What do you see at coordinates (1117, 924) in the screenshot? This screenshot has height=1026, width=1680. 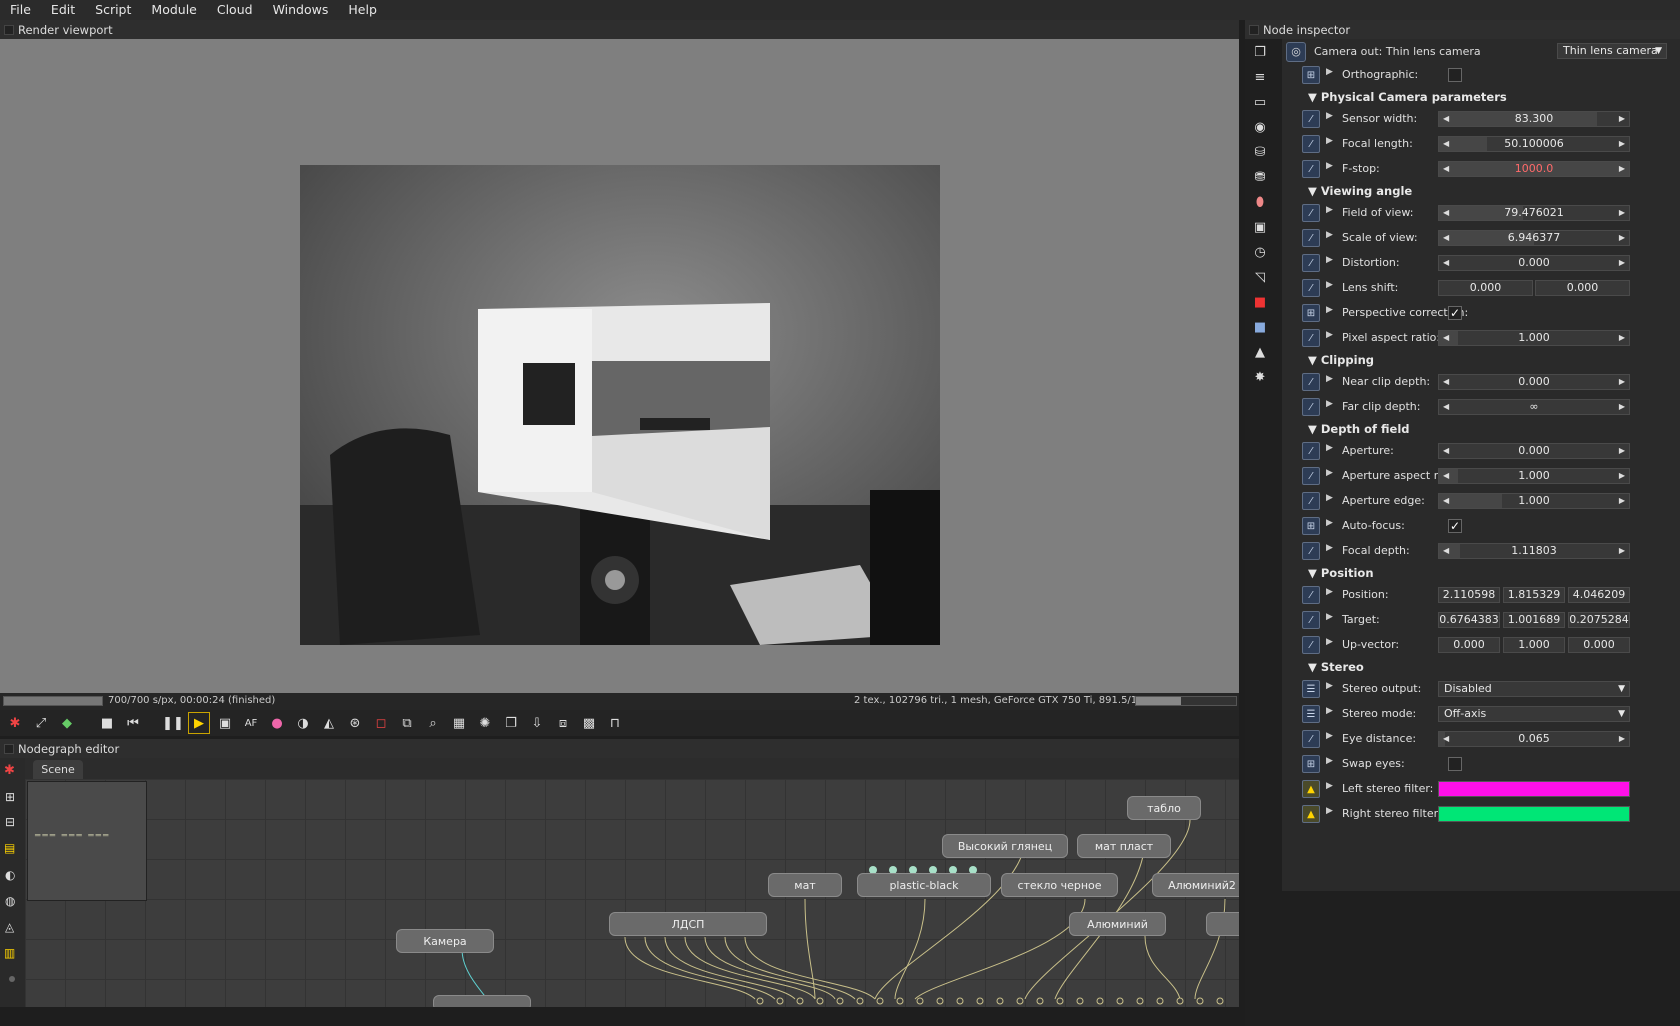 I see `node-aluminium: Алюминий` at bounding box center [1117, 924].